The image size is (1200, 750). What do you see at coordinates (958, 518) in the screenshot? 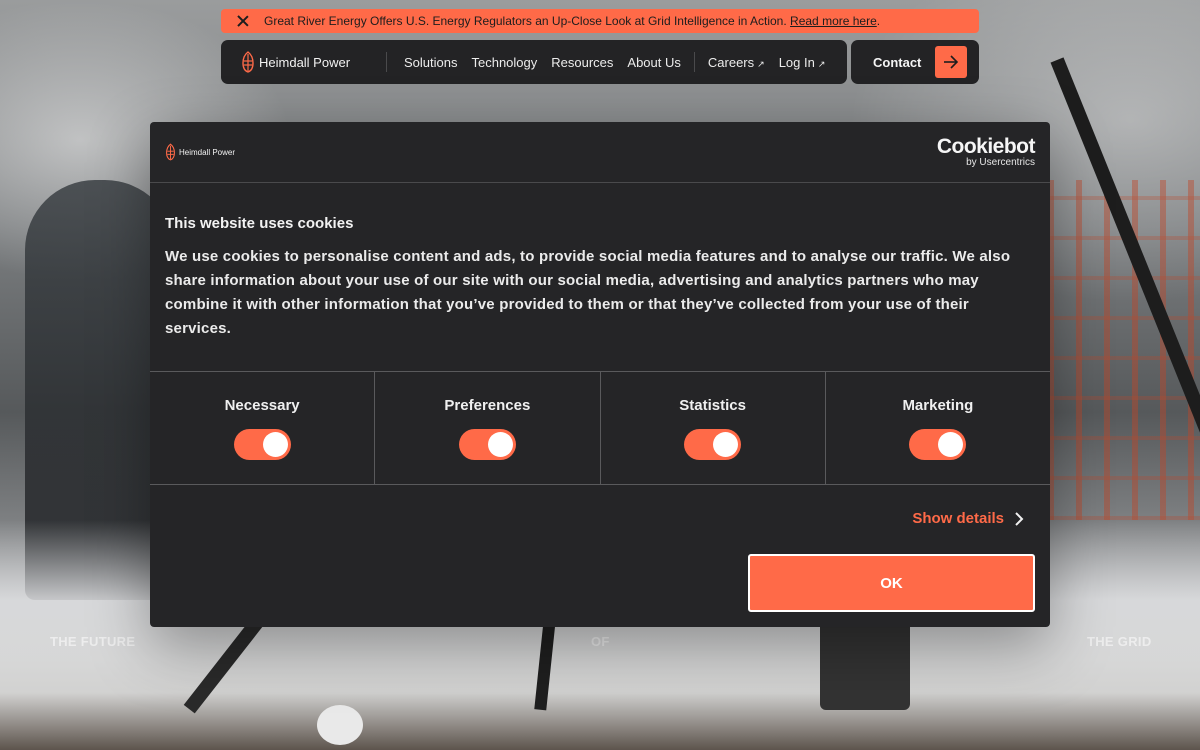
I see `show-details-link: Show details` at bounding box center [958, 518].